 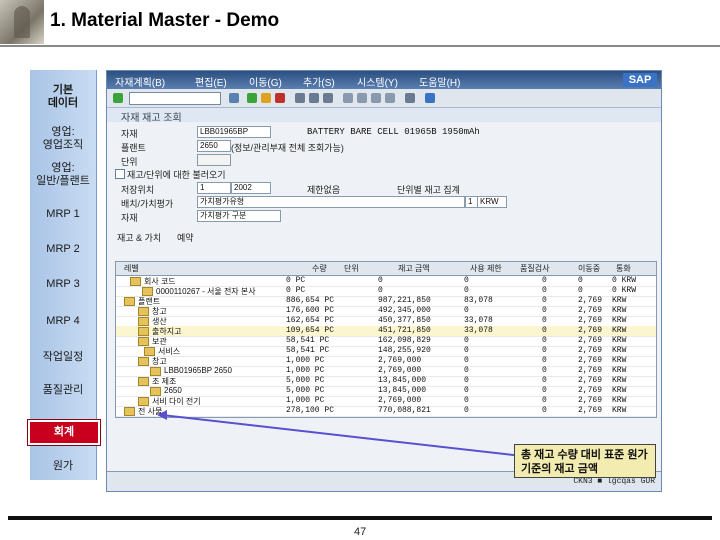 I want to click on expand-checkbox, so click(x=120, y=174).